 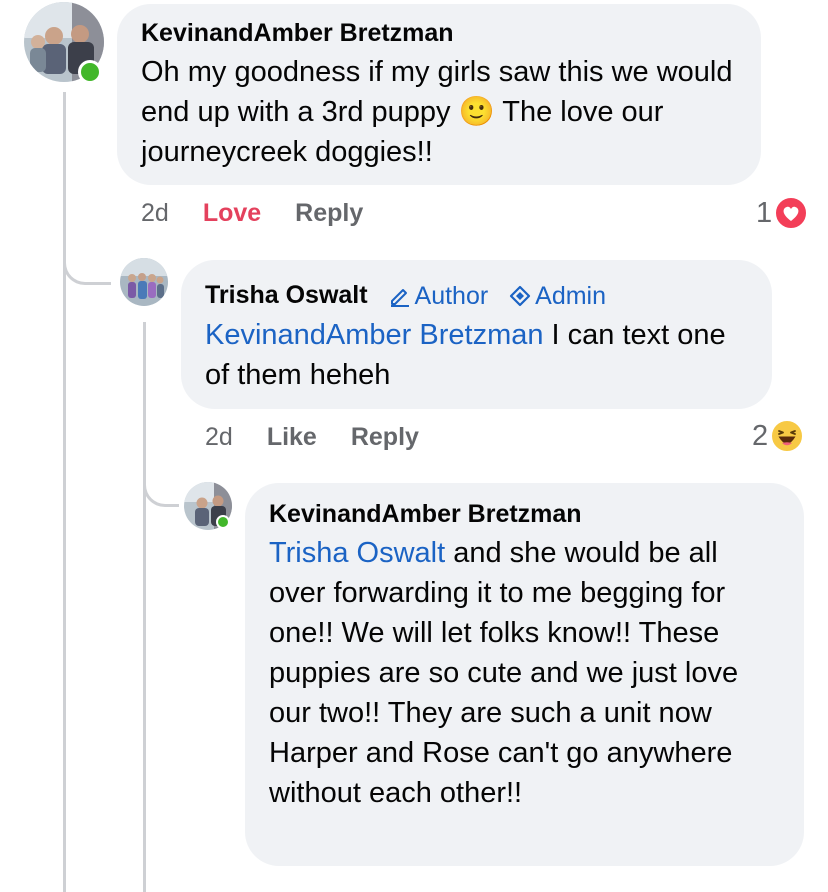 I want to click on author-badge: Author, so click(x=439, y=296).